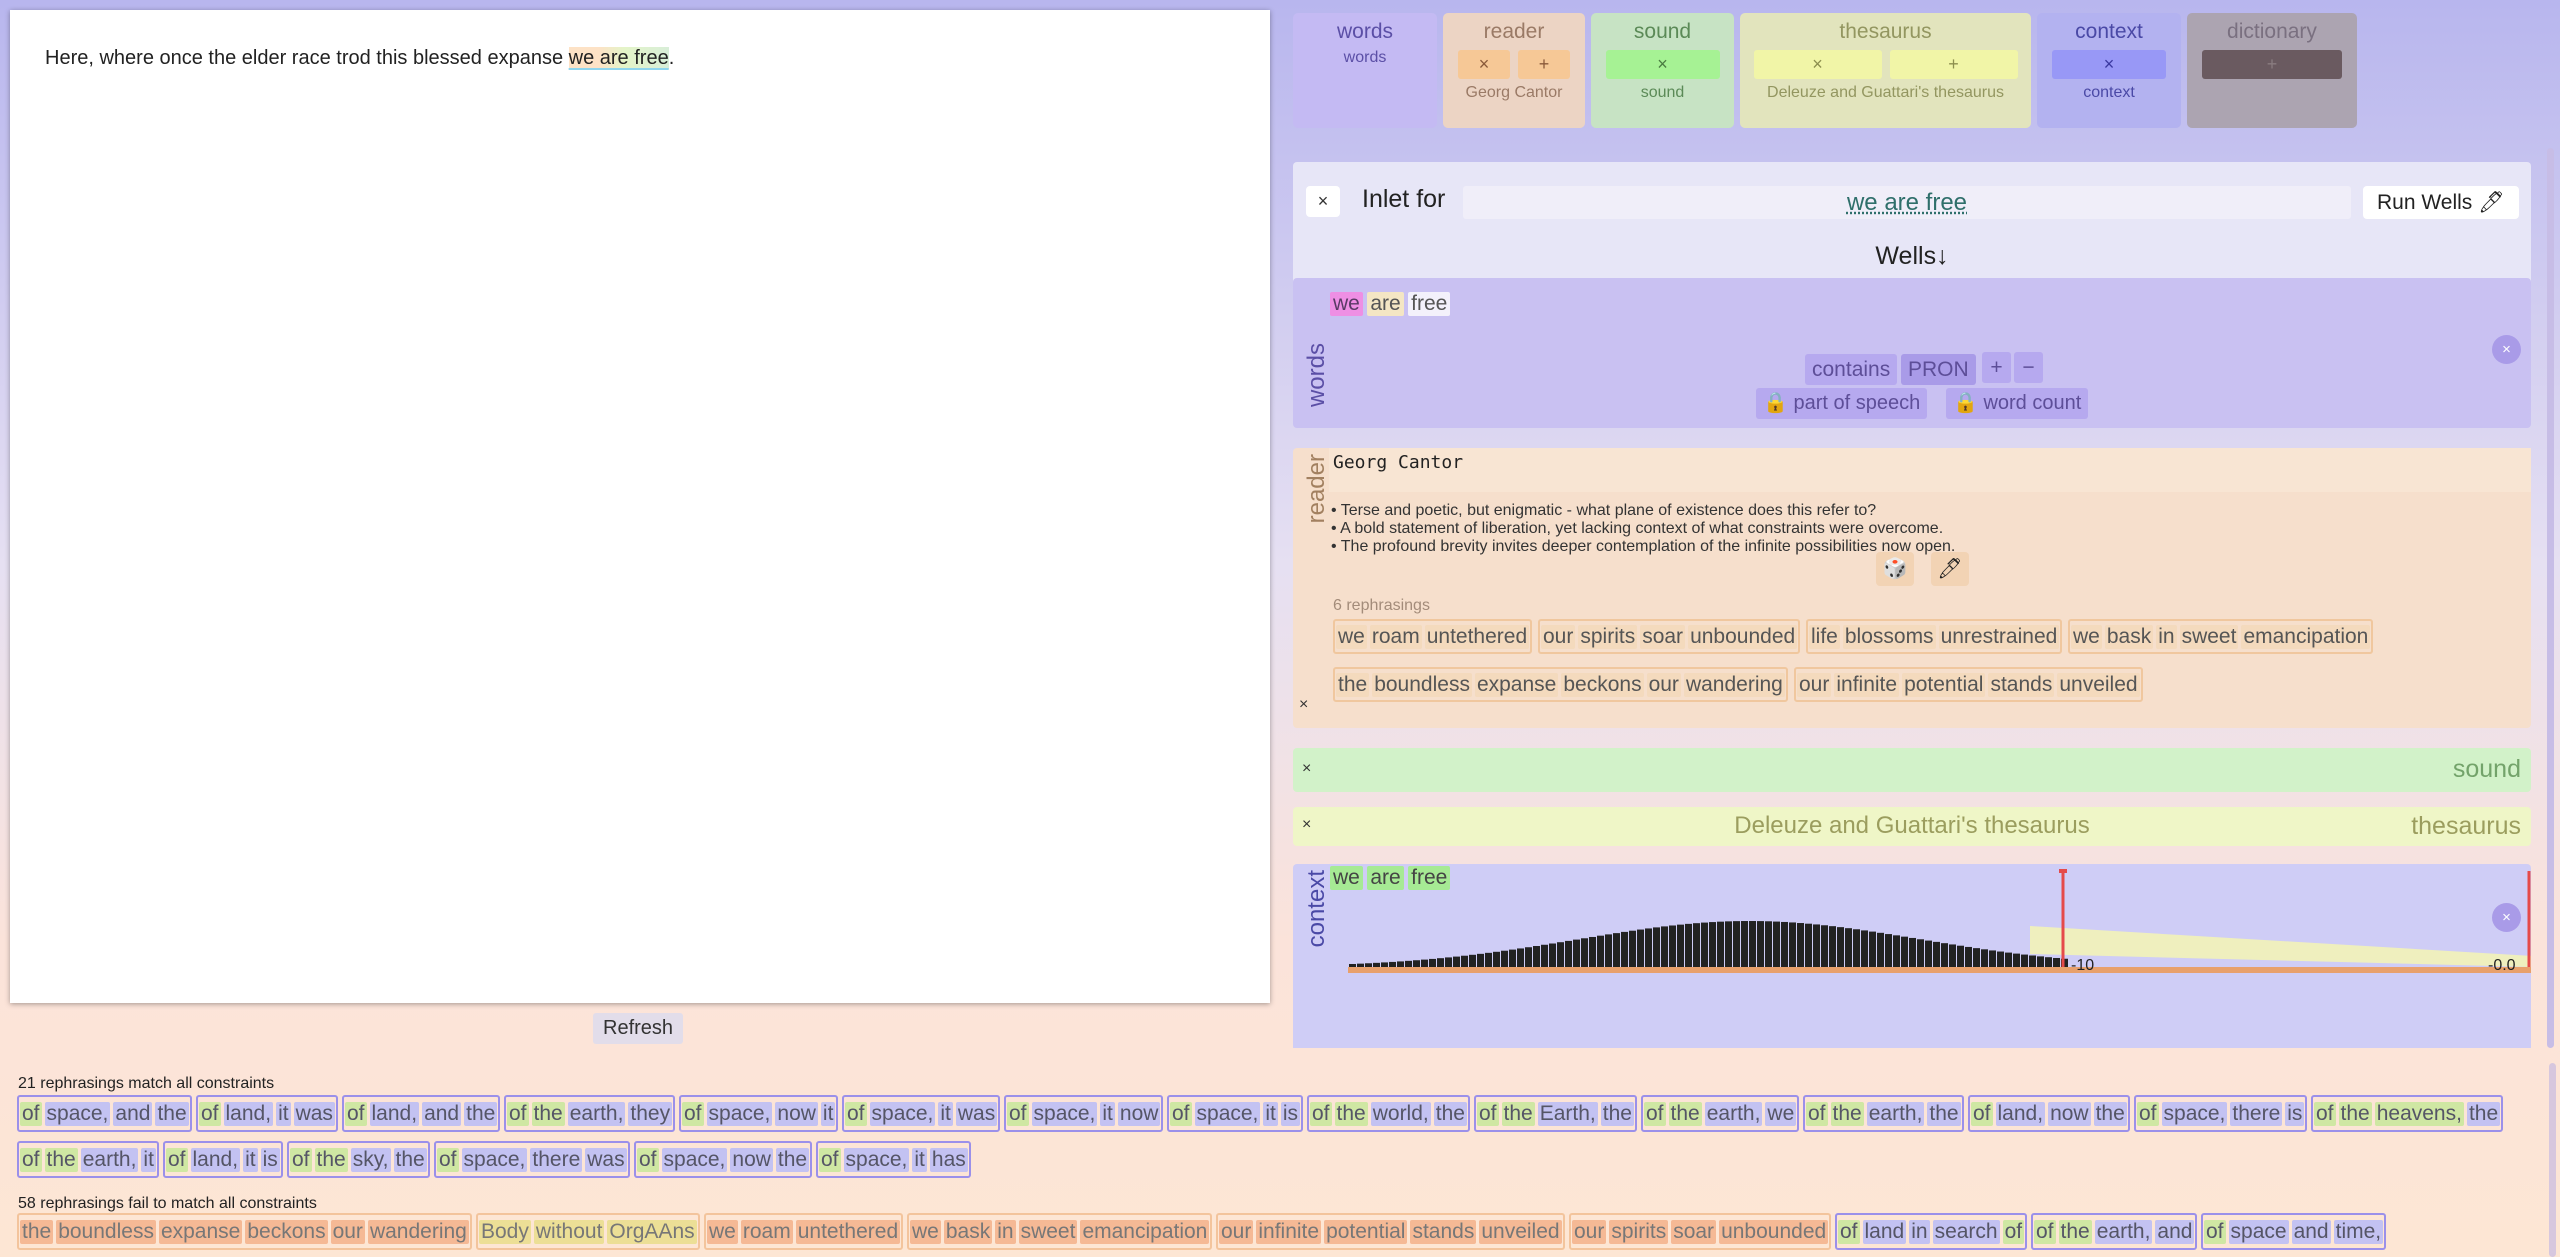  Describe the element at coordinates (759, 1113) in the screenshot. I see `matched-rephrasing: of space, now it` at that location.